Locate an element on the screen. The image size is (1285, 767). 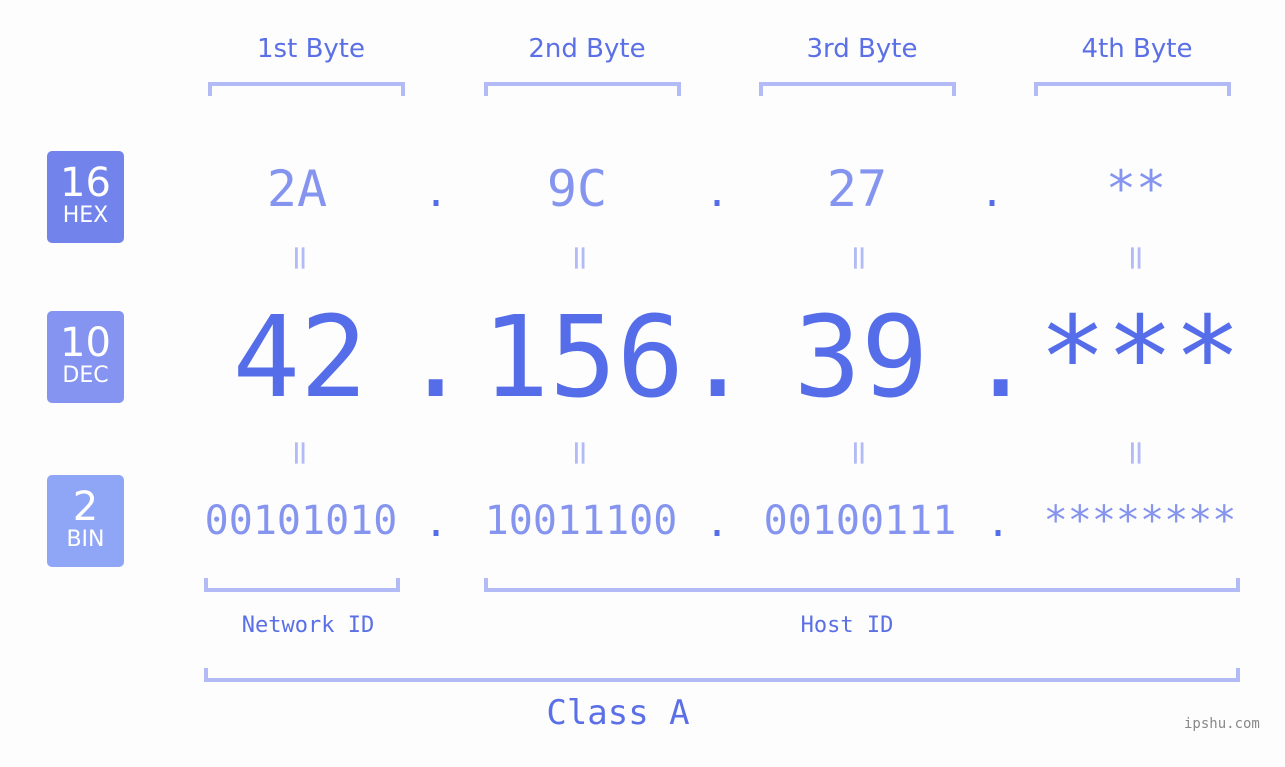
class-bracket is located at coordinates (722, 675).